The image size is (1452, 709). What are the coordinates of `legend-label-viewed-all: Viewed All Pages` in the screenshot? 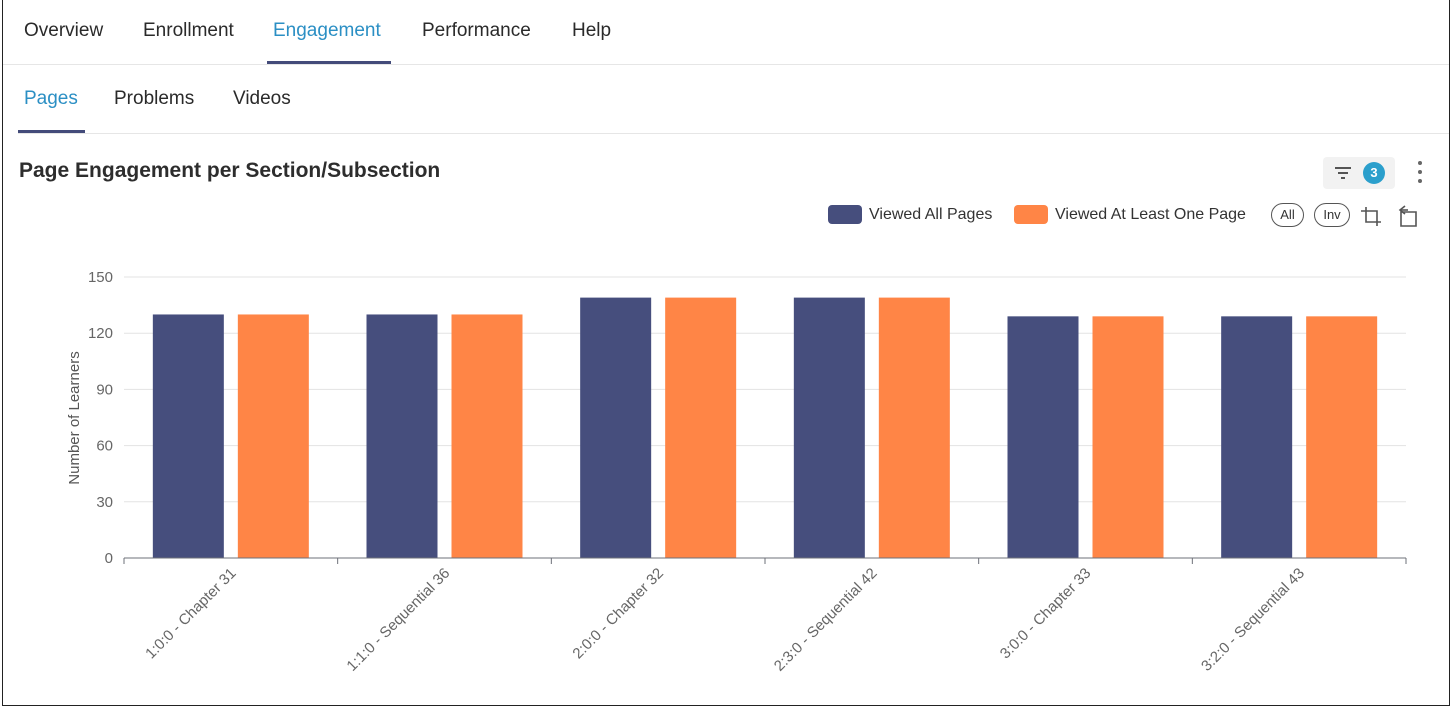 It's located at (931, 214).